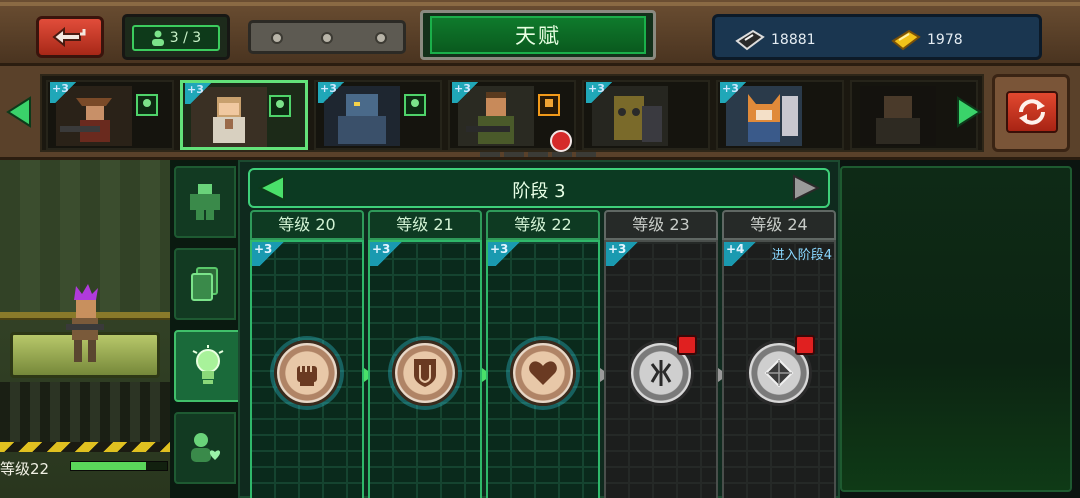 The image size is (1080, 498). I want to click on back-button, so click(70, 37).